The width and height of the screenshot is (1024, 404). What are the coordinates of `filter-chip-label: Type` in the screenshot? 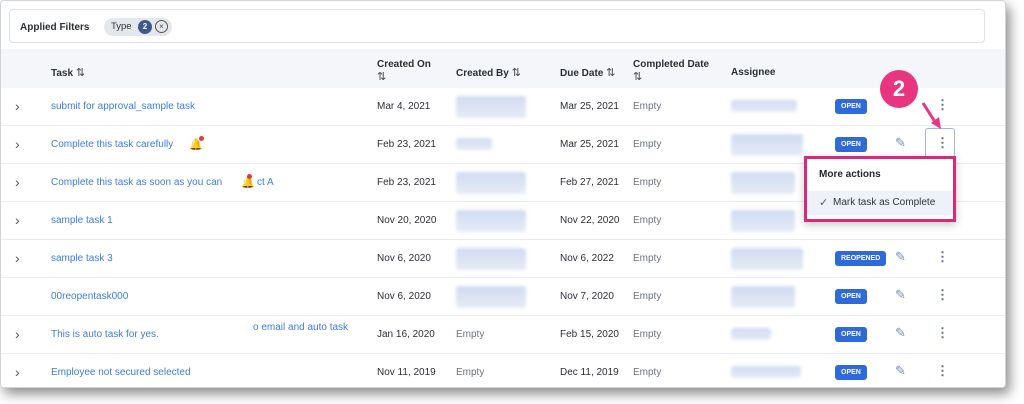 It's located at (121, 26).